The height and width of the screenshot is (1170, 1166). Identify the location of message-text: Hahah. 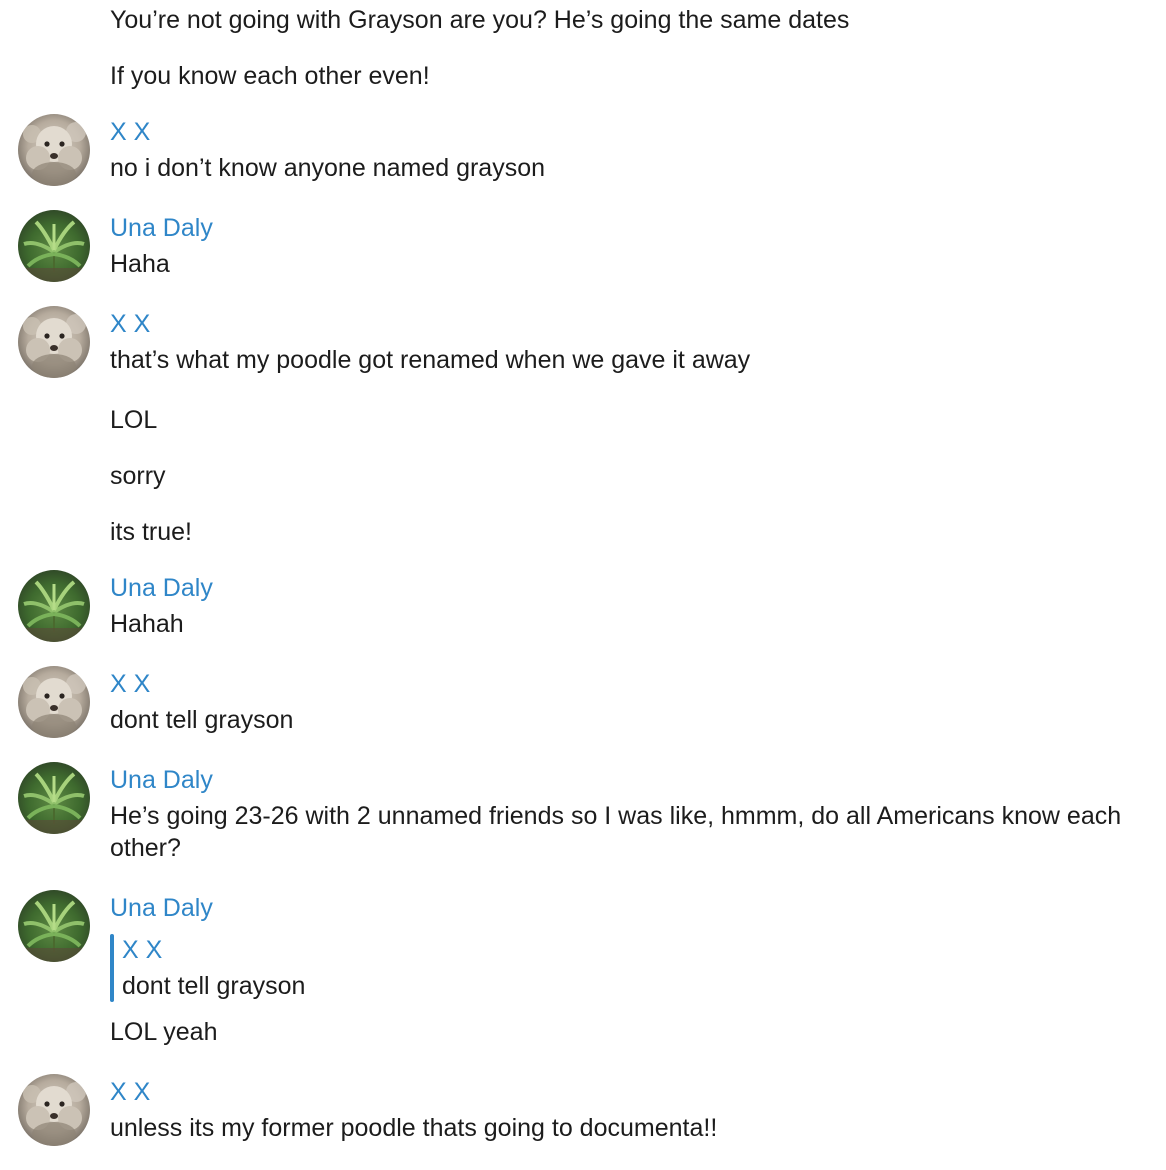
(147, 624).